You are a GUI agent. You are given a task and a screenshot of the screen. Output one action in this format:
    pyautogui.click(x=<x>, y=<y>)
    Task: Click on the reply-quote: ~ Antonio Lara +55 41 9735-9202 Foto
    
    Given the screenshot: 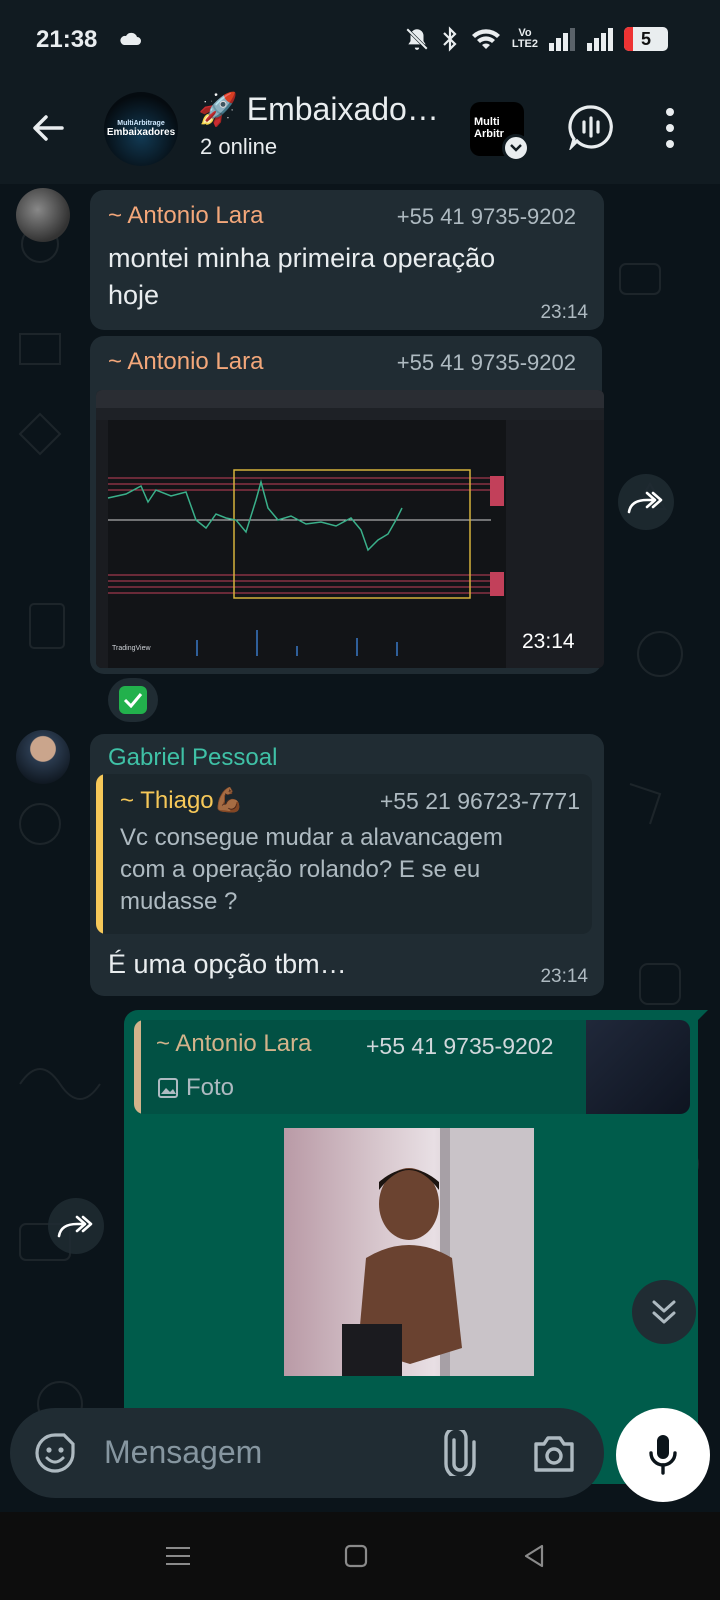 What is the action you would take?
    pyautogui.click(x=412, y=1067)
    